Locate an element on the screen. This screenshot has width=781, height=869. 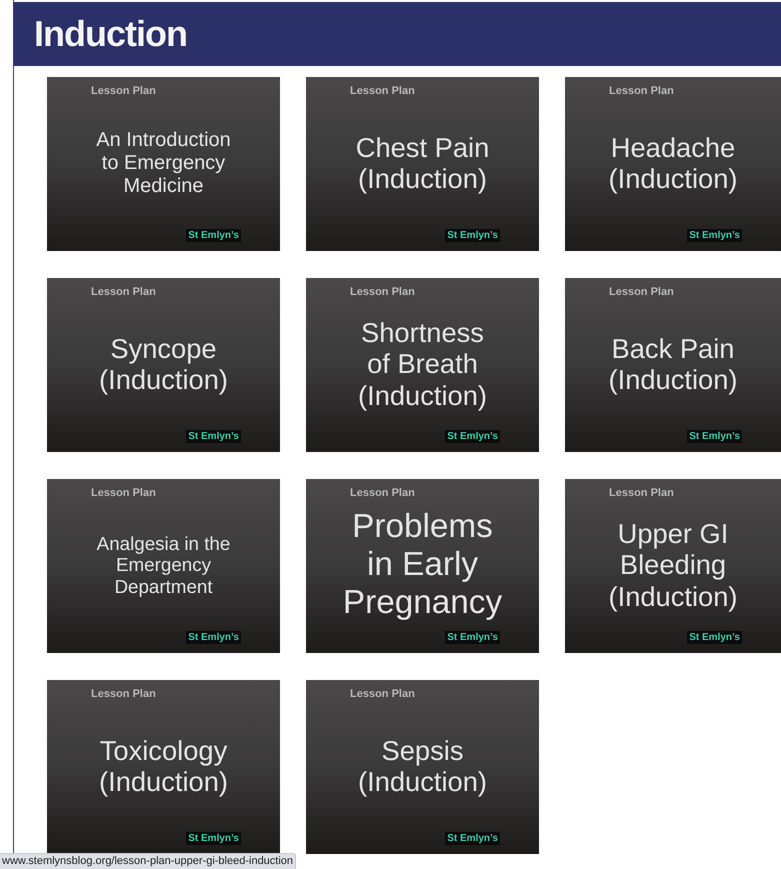
lesson-plan-card: Lesson Plan Upper GI Bleeding (Induction) St Emlyn’s is located at coordinates (673, 566).